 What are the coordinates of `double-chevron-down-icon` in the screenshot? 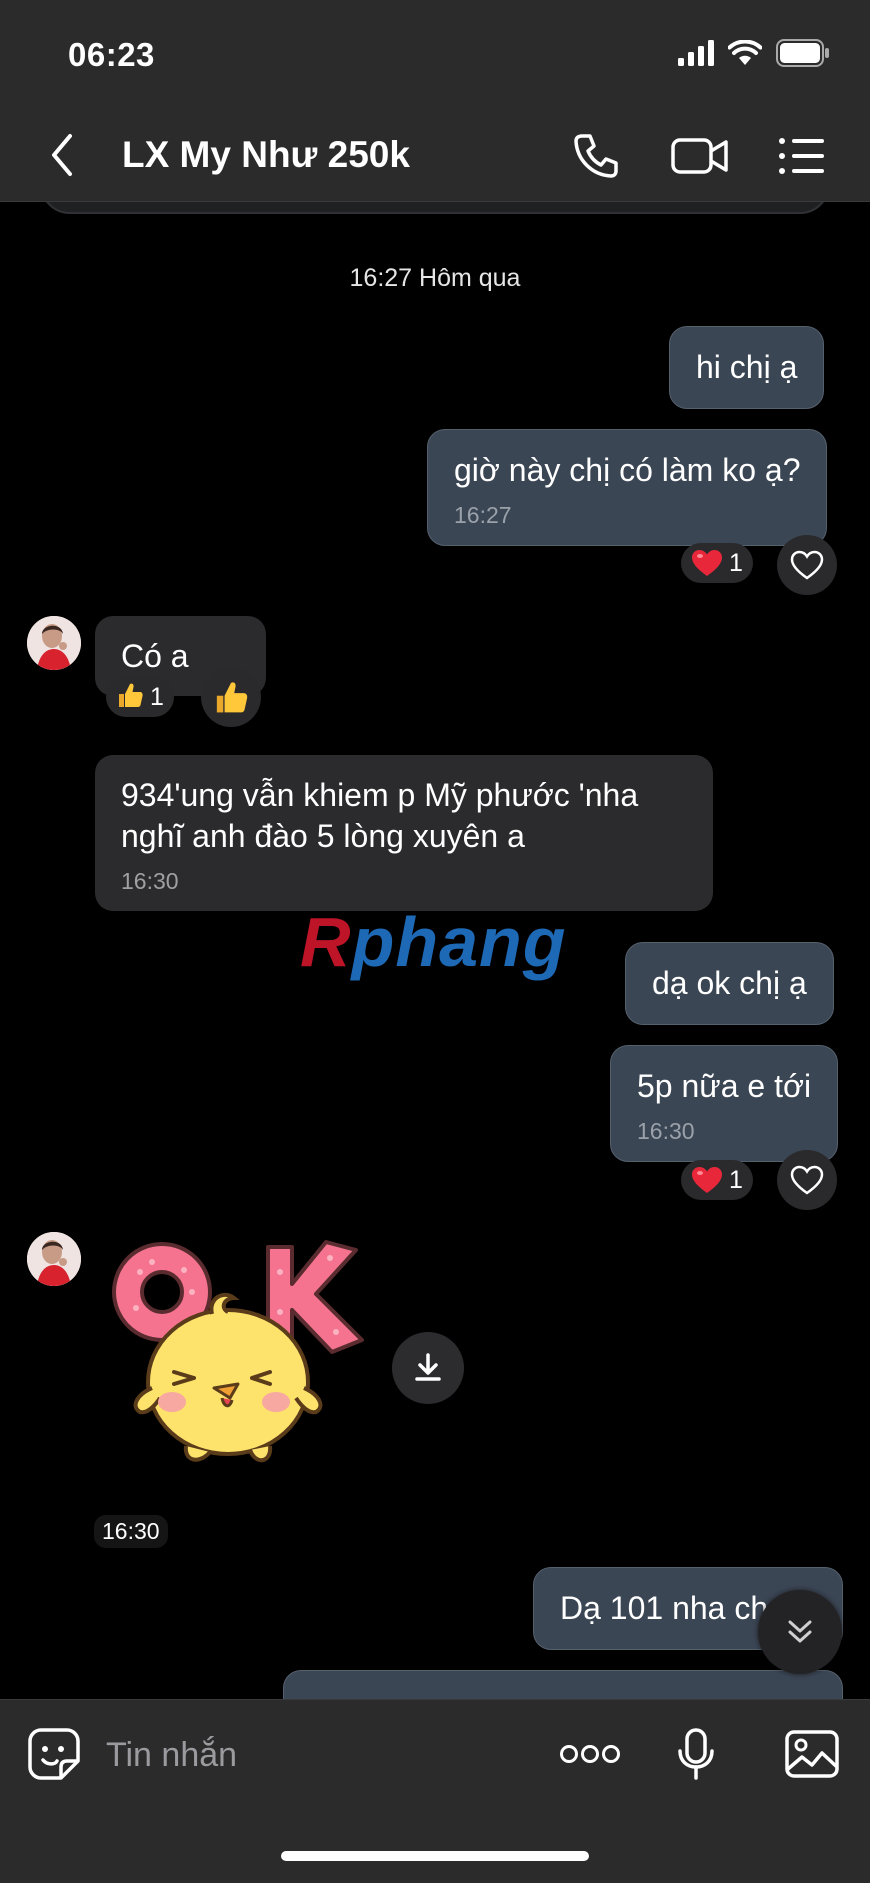 It's located at (800, 1631).